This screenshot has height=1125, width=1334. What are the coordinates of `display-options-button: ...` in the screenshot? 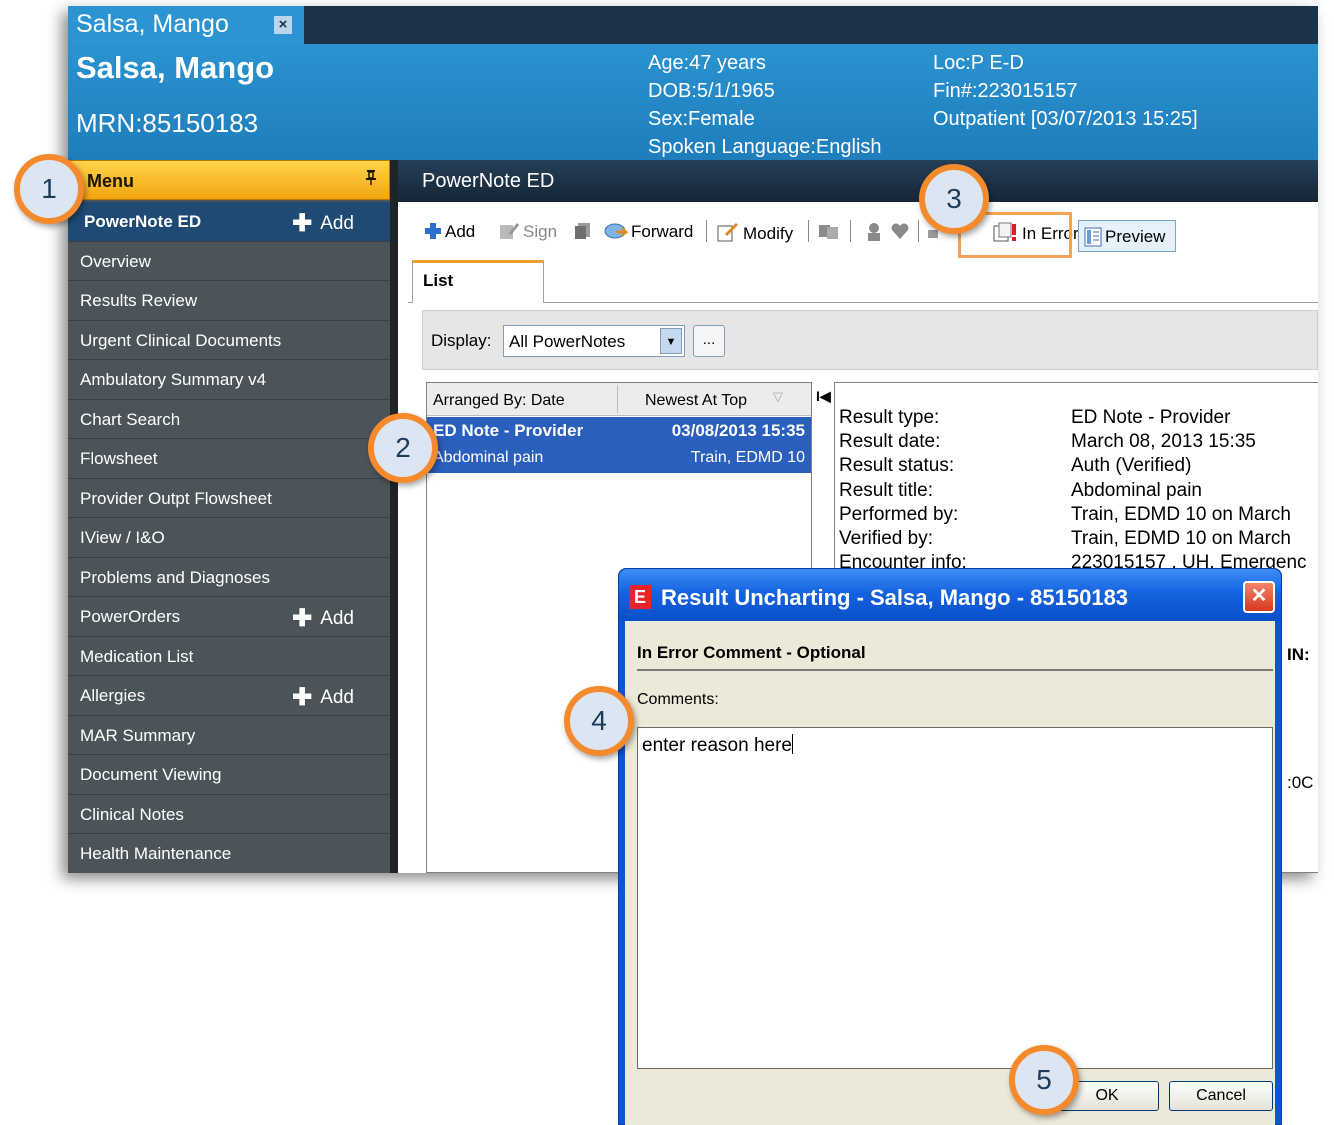 It's located at (709, 341).